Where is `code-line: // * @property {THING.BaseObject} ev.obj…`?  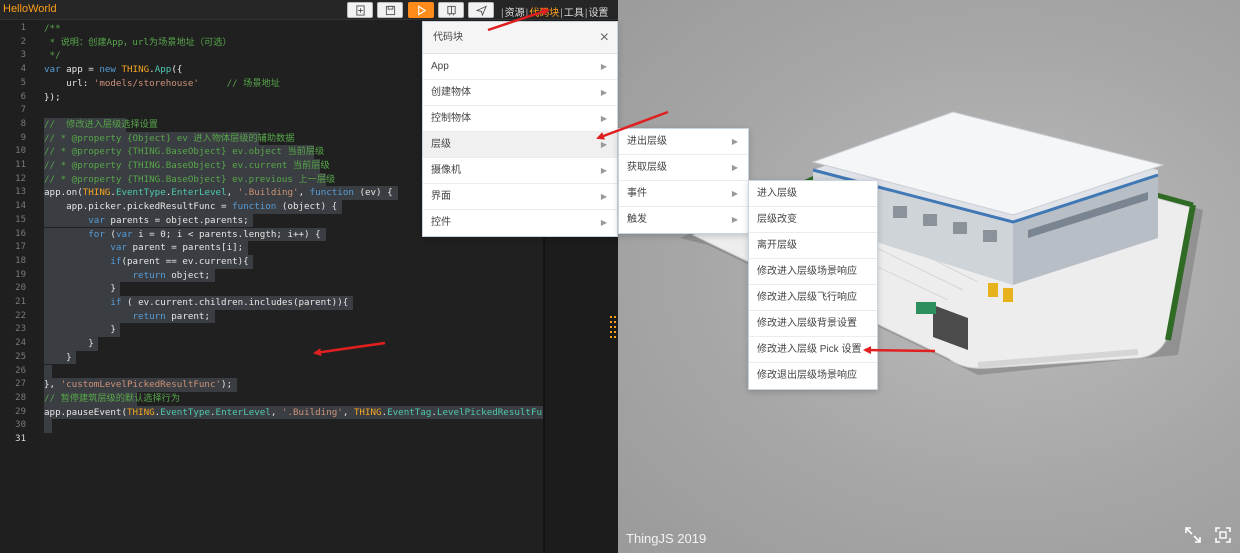 code-line: // * @property {THING.BaseObject} ev.obj… is located at coordinates (184, 152).